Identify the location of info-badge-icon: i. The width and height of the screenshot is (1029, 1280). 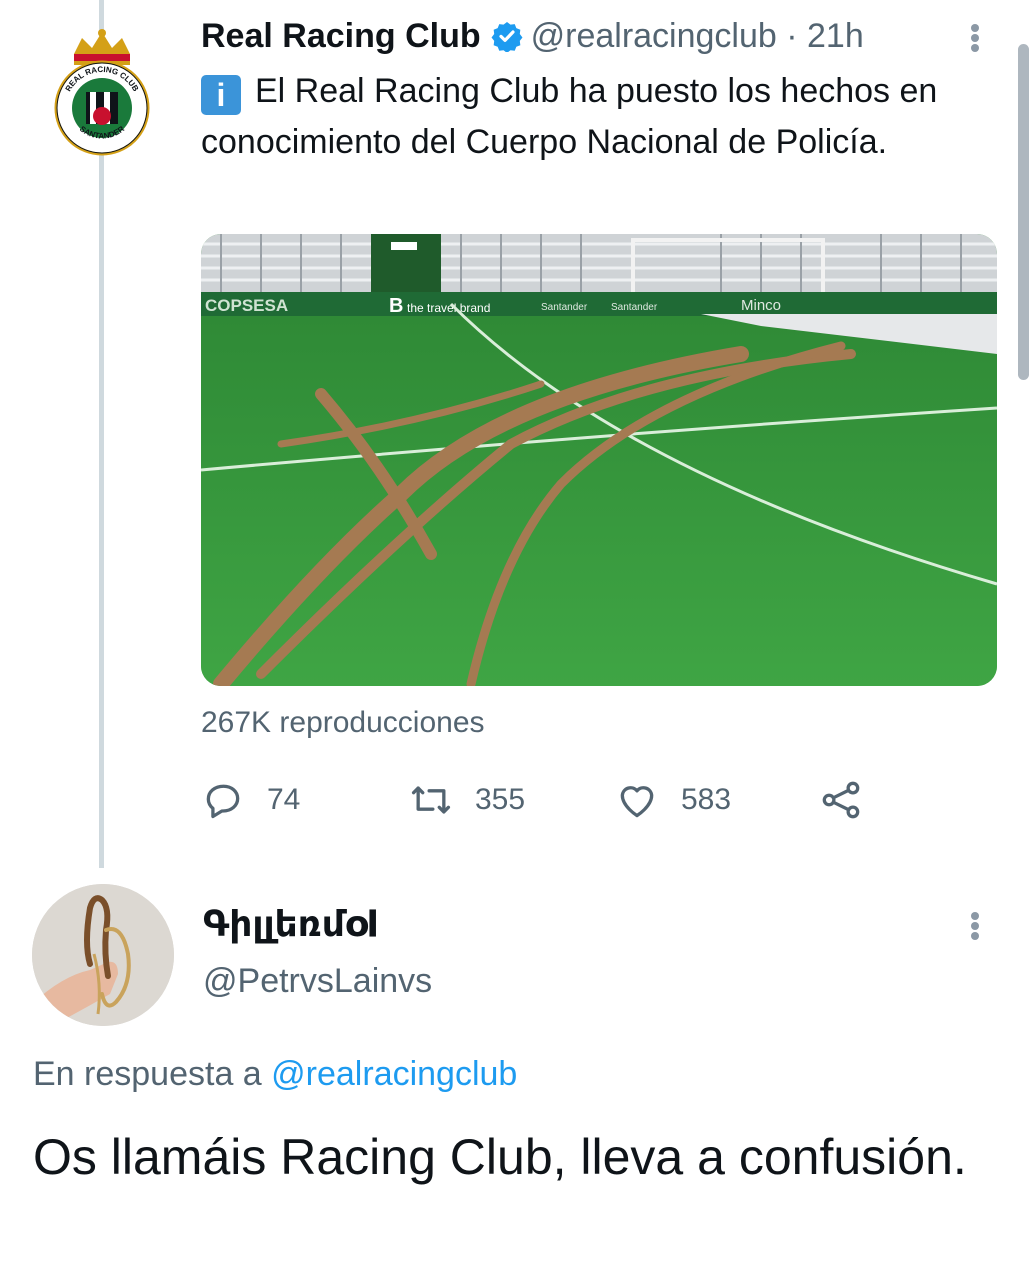
(221, 95).